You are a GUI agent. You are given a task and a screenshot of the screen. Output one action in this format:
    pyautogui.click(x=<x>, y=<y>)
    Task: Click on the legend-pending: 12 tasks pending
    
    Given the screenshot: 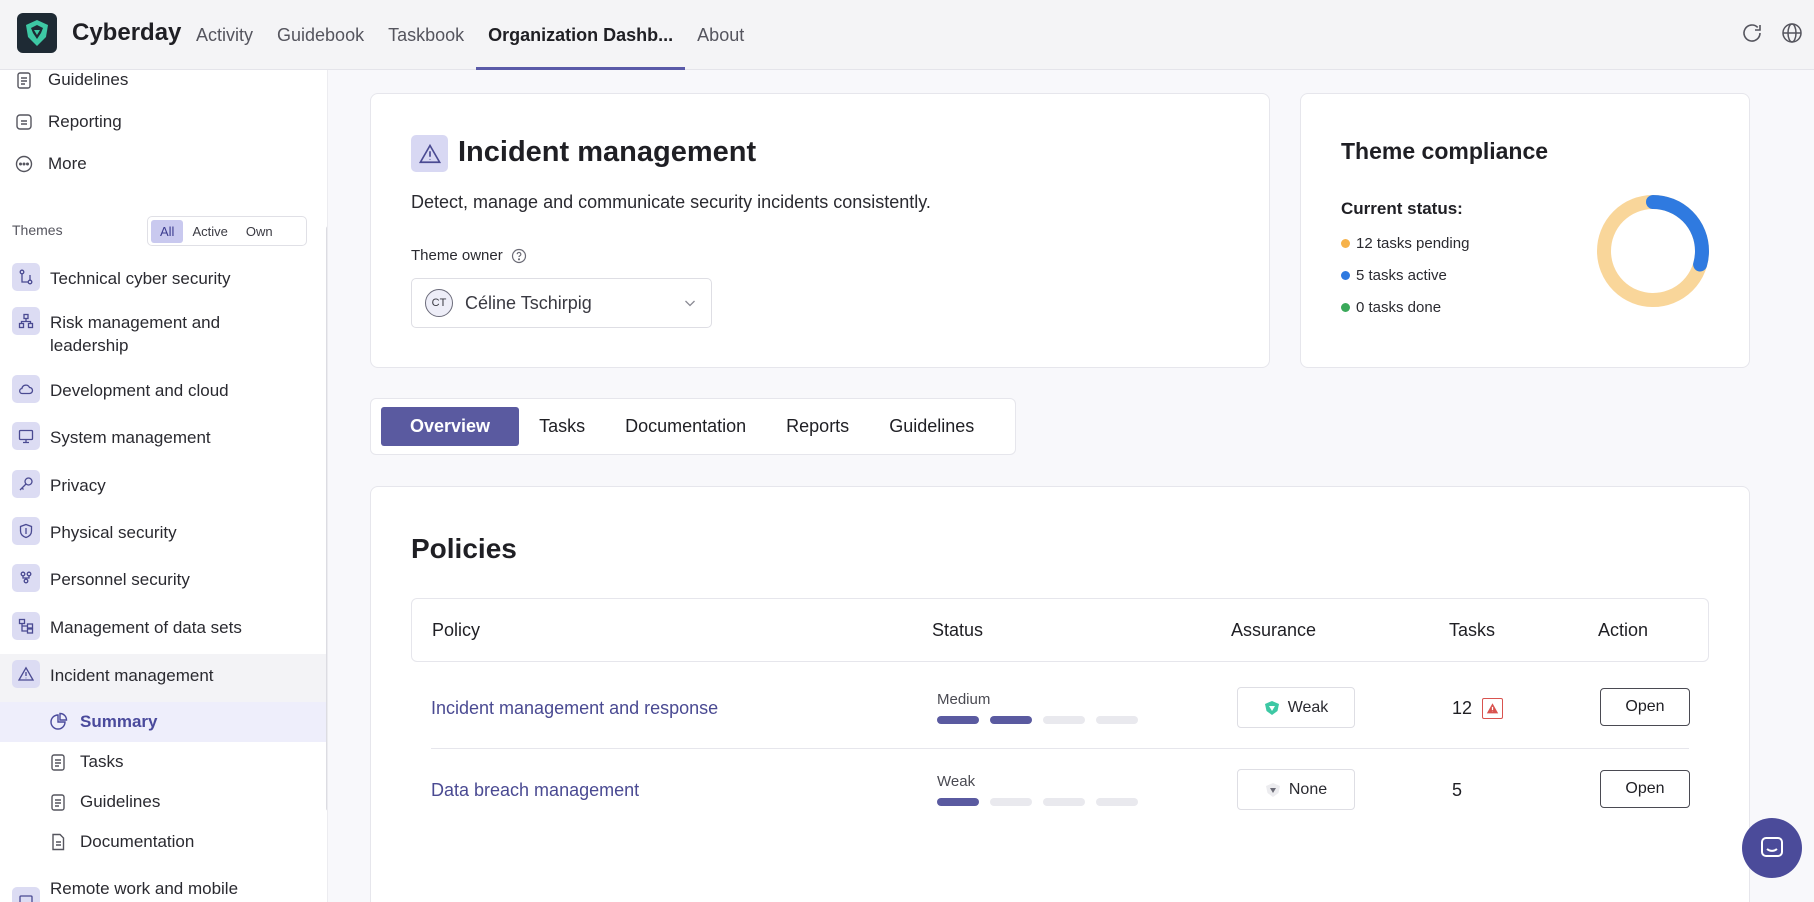 What is the action you would take?
    pyautogui.click(x=1405, y=243)
    